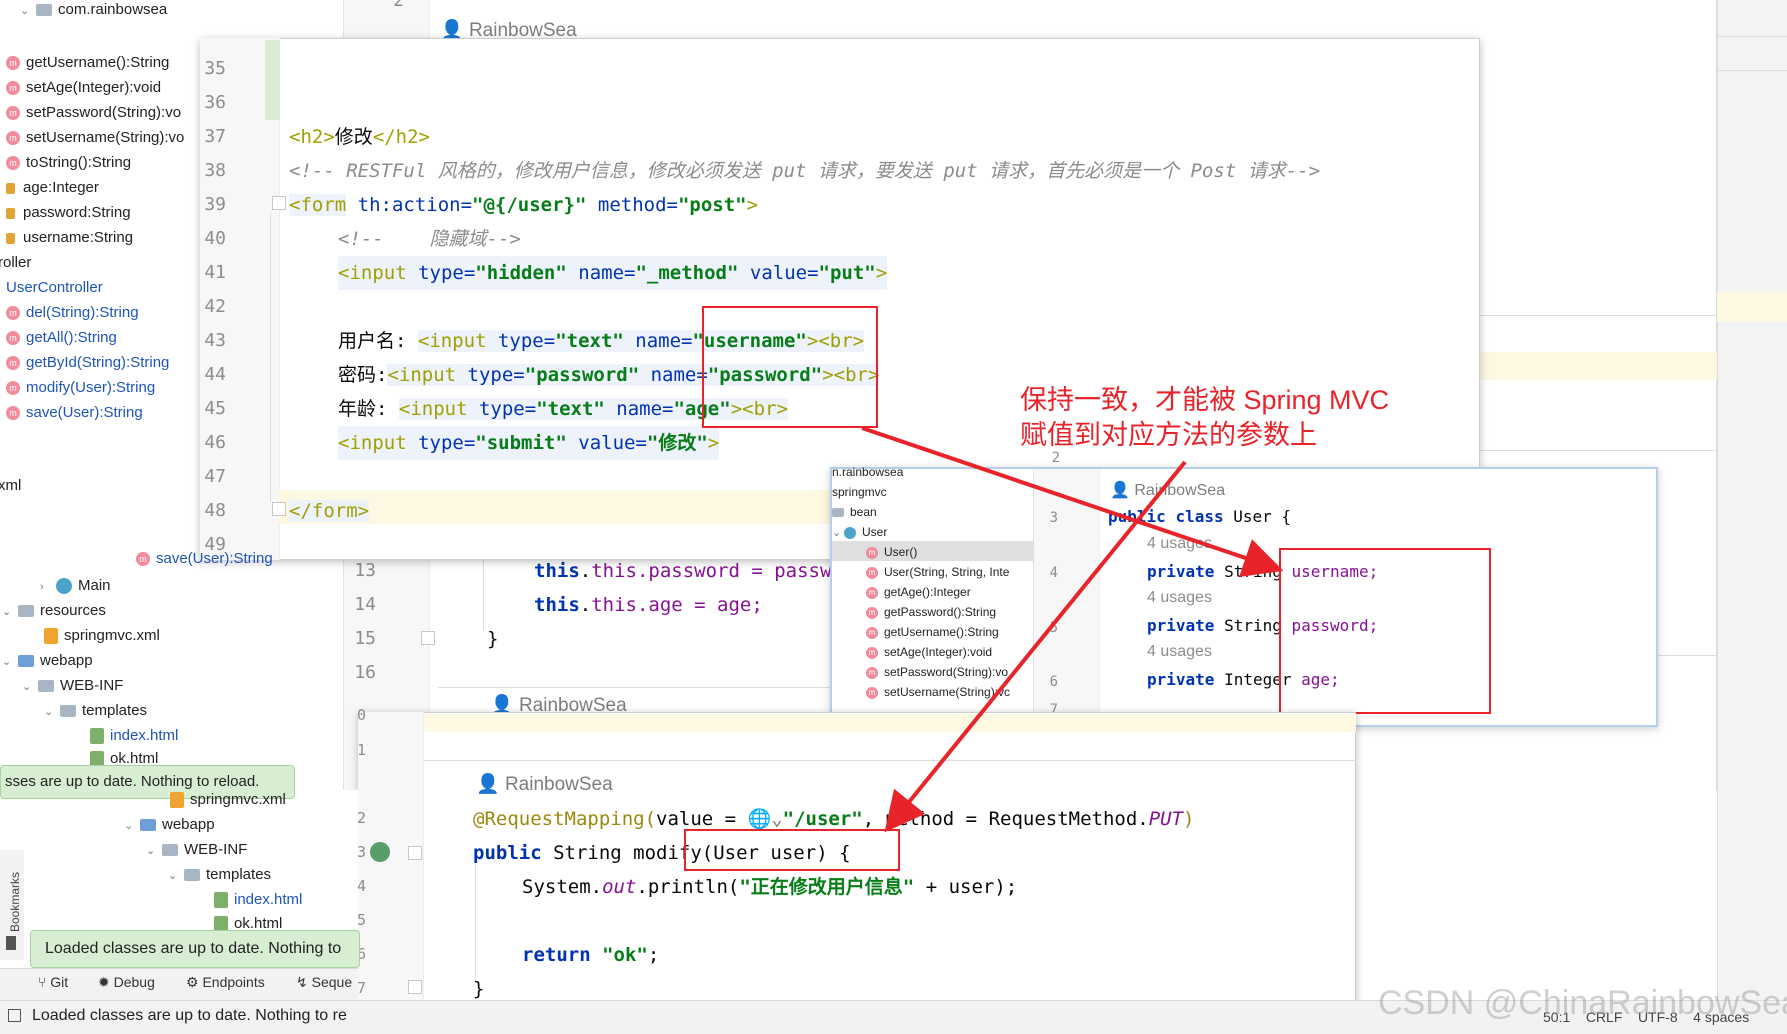 Image resolution: width=1787 pixels, height=1034 pixels. What do you see at coordinates (931, 612) in the screenshot?
I see `tree-item-method: m getPassword():String` at bounding box center [931, 612].